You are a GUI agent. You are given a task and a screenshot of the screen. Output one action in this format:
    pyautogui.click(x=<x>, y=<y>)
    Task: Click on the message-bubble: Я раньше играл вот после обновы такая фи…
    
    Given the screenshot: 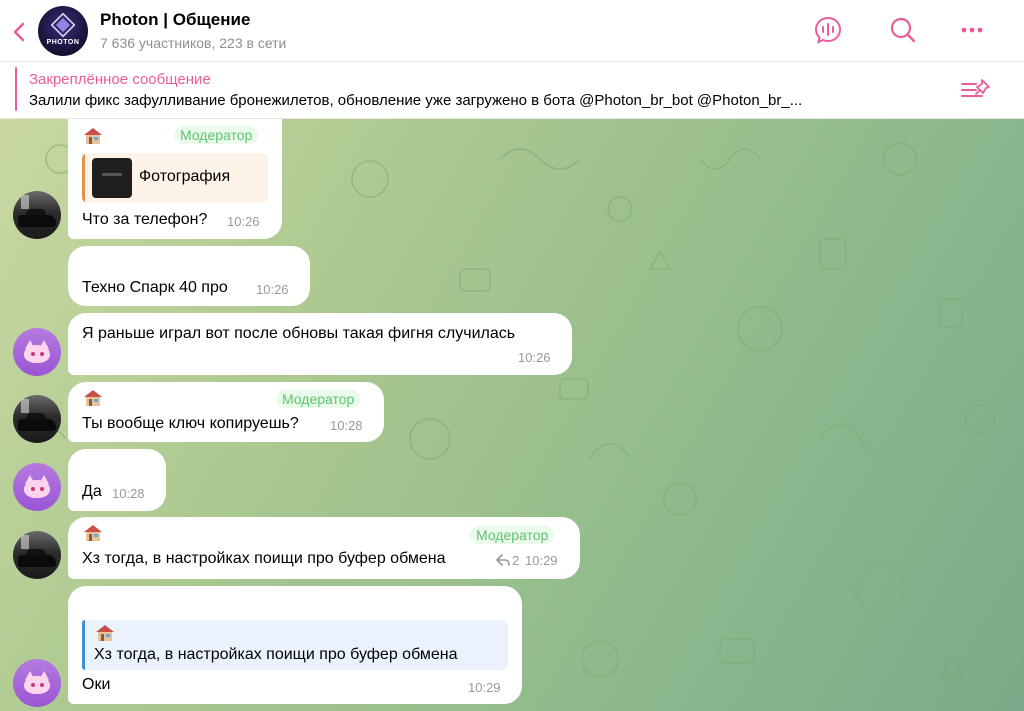 What is the action you would take?
    pyautogui.click(x=320, y=344)
    